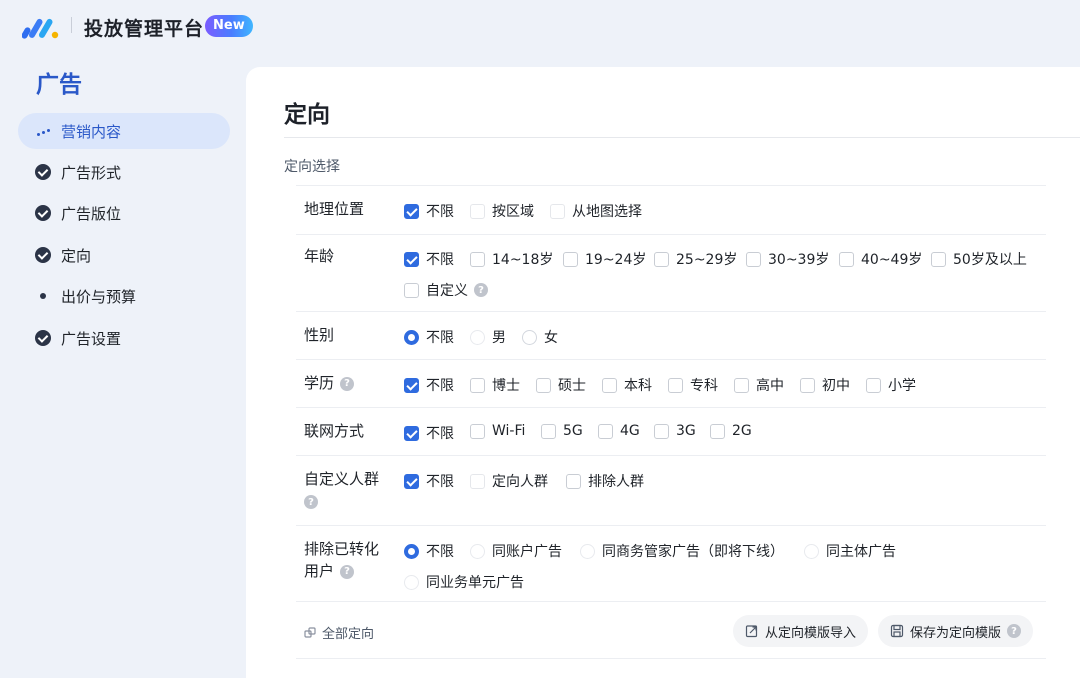 Image resolution: width=1080 pixels, height=678 pixels. I want to click on row-label: 学历?, so click(329, 383).